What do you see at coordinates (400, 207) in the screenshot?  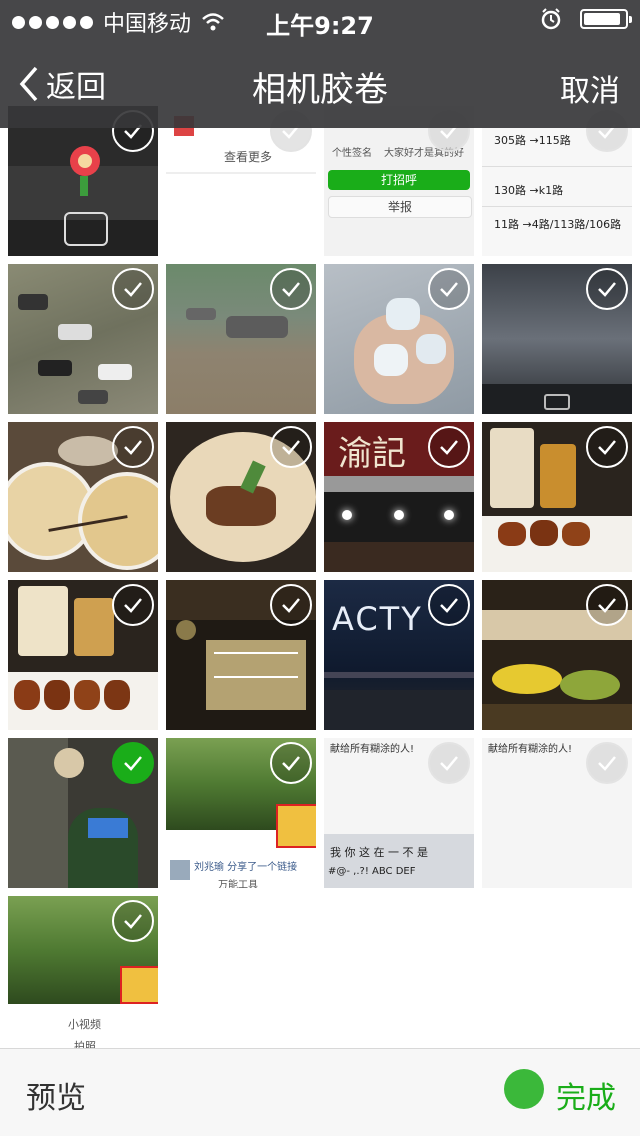 I see `thumb-report-button: 举报` at bounding box center [400, 207].